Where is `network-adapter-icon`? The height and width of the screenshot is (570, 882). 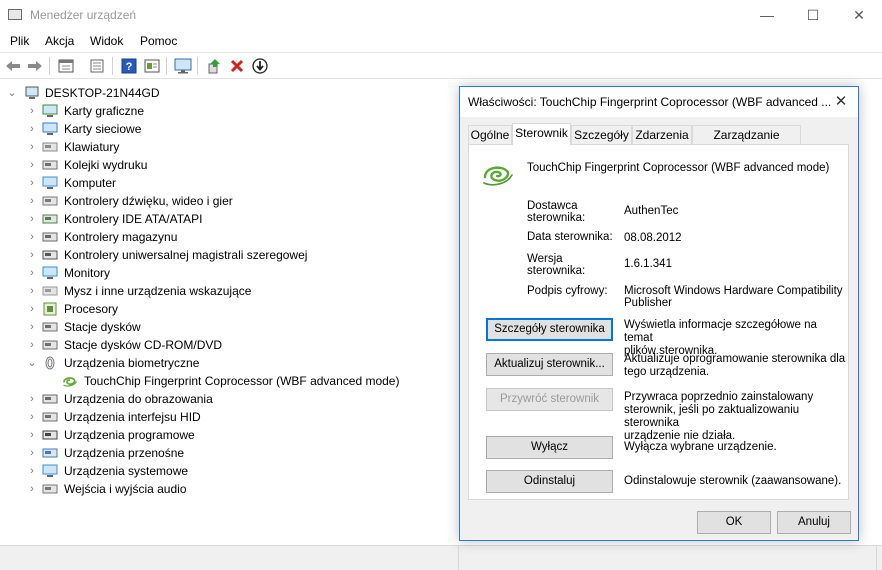 network-adapter-icon is located at coordinates (50, 129).